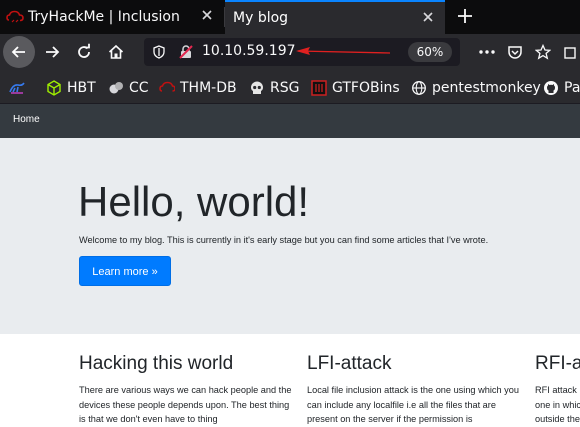 The height and width of the screenshot is (427, 580). What do you see at coordinates (26, 119) in the screenshot?
I see `nav-home-link: Home` at bounding box center [26, 119].